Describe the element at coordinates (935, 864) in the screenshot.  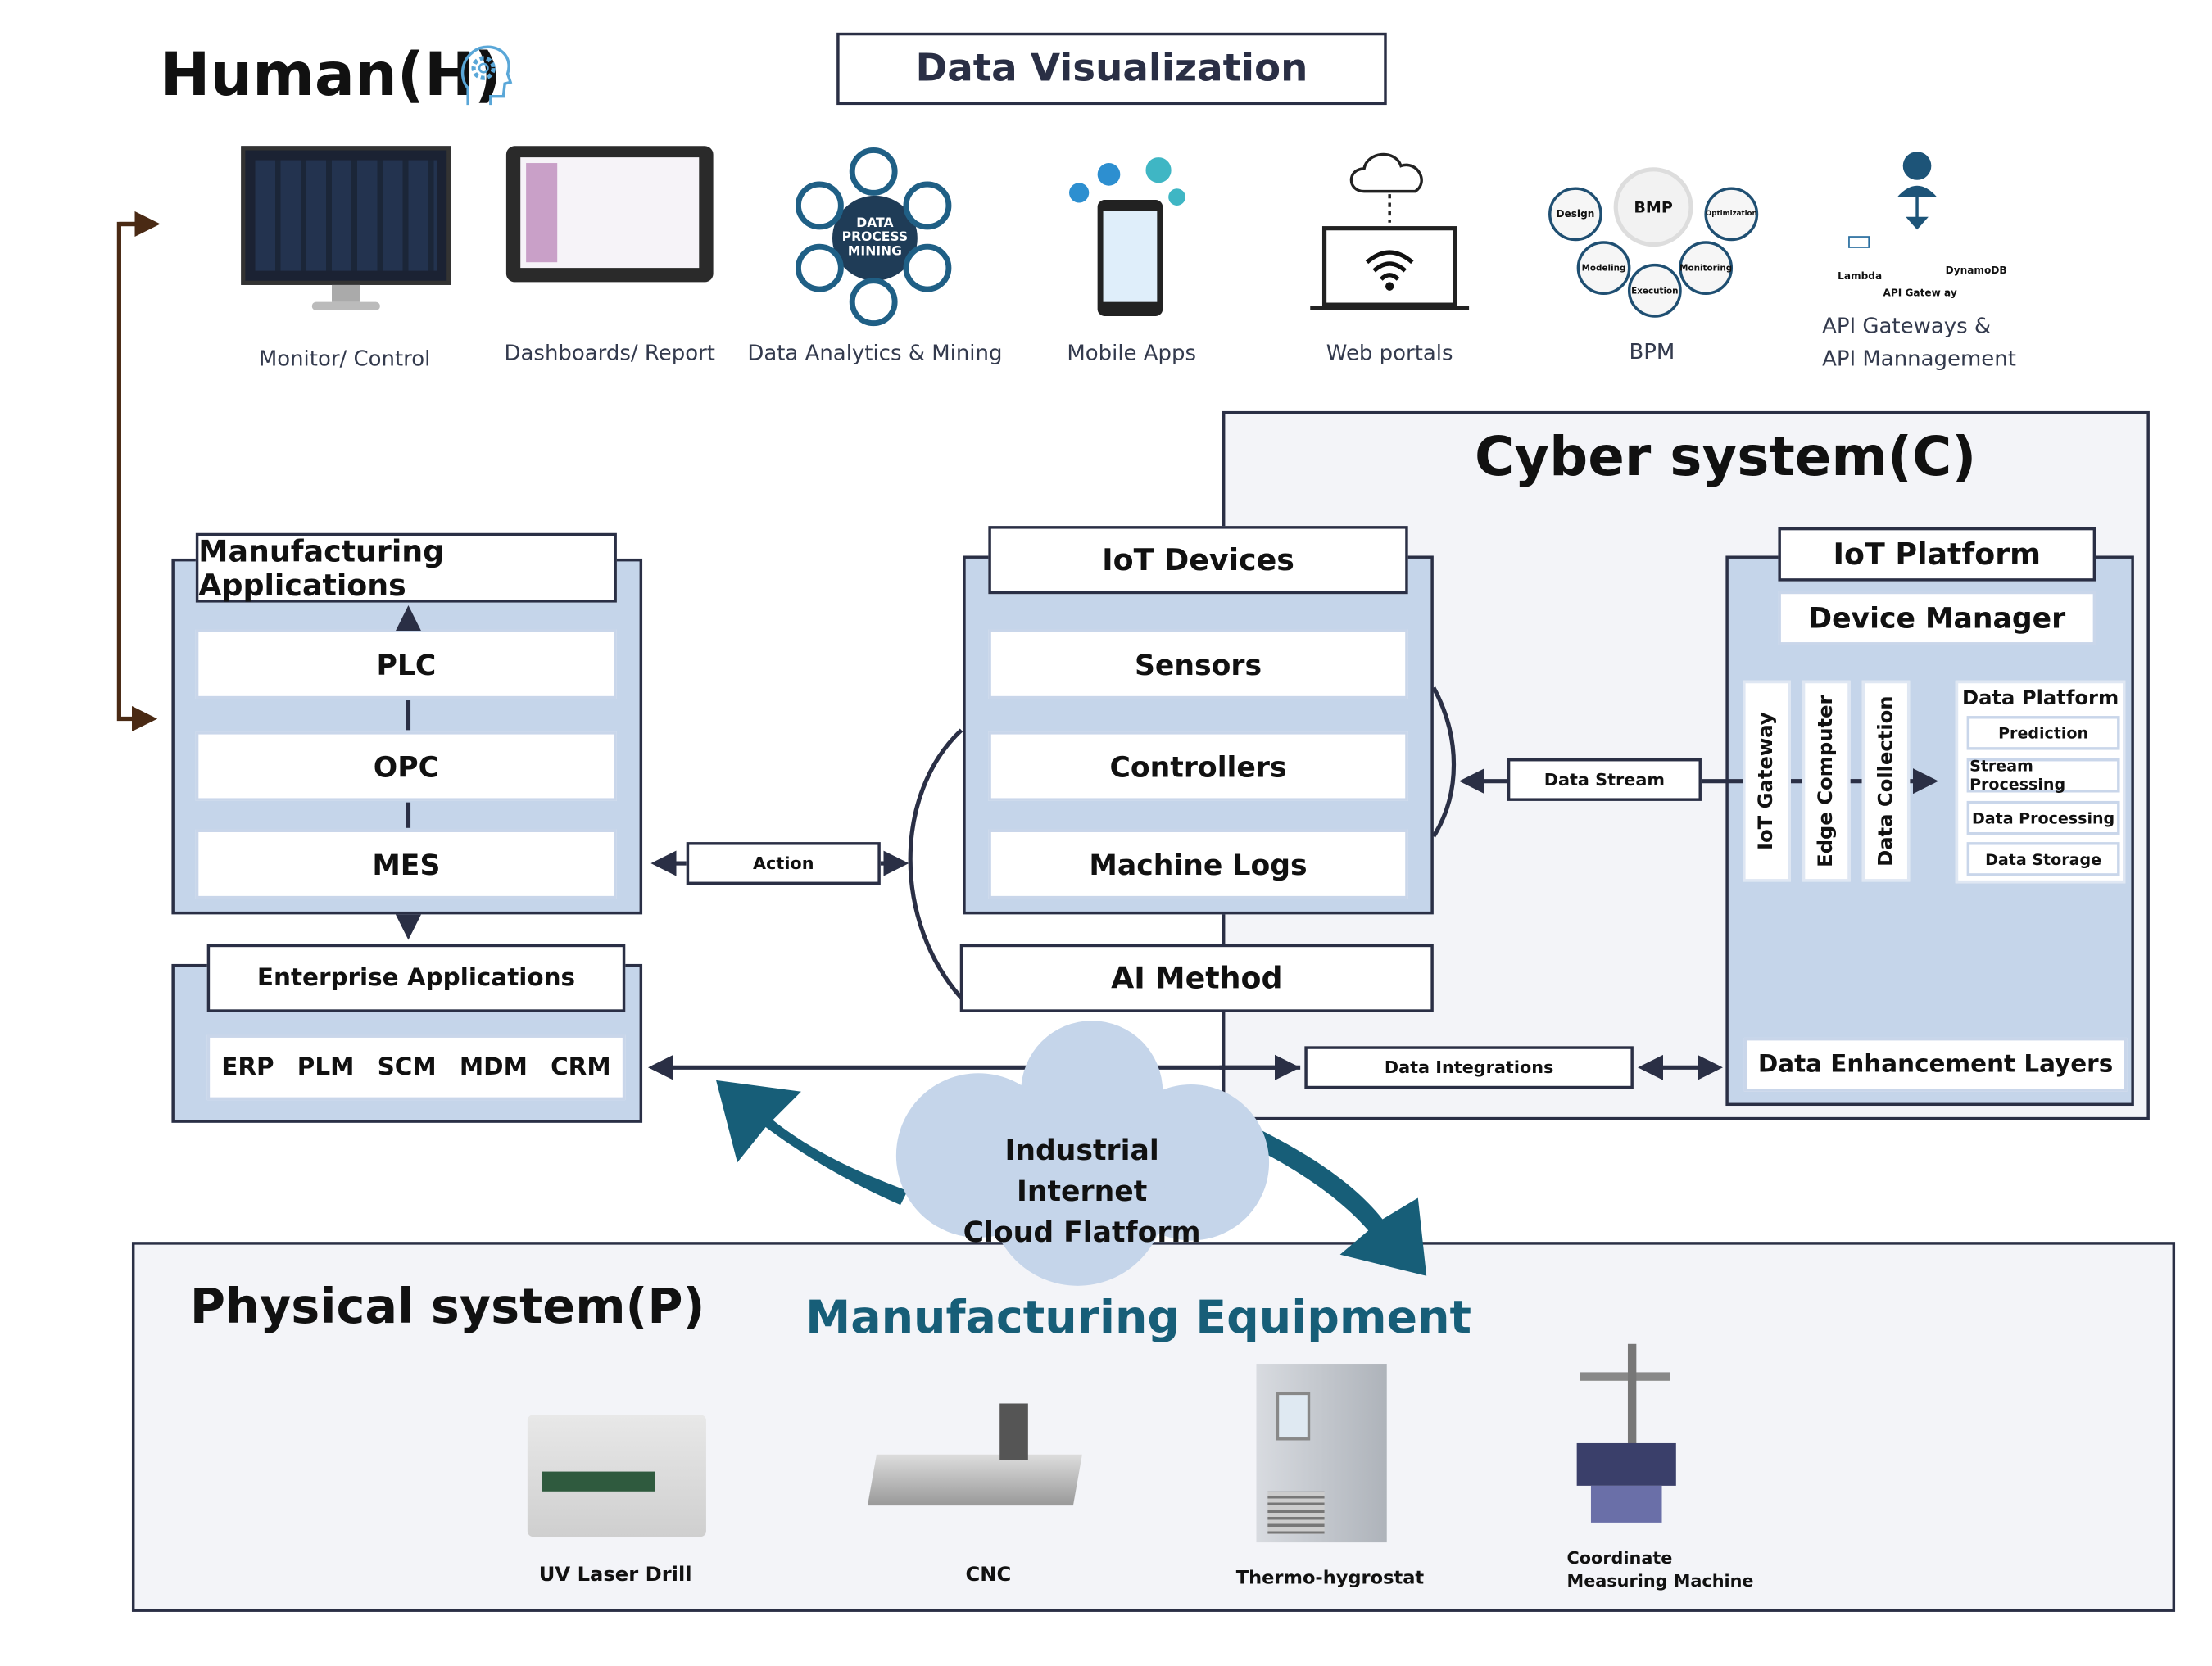
I see `iot-ai-loop-left` at that location.